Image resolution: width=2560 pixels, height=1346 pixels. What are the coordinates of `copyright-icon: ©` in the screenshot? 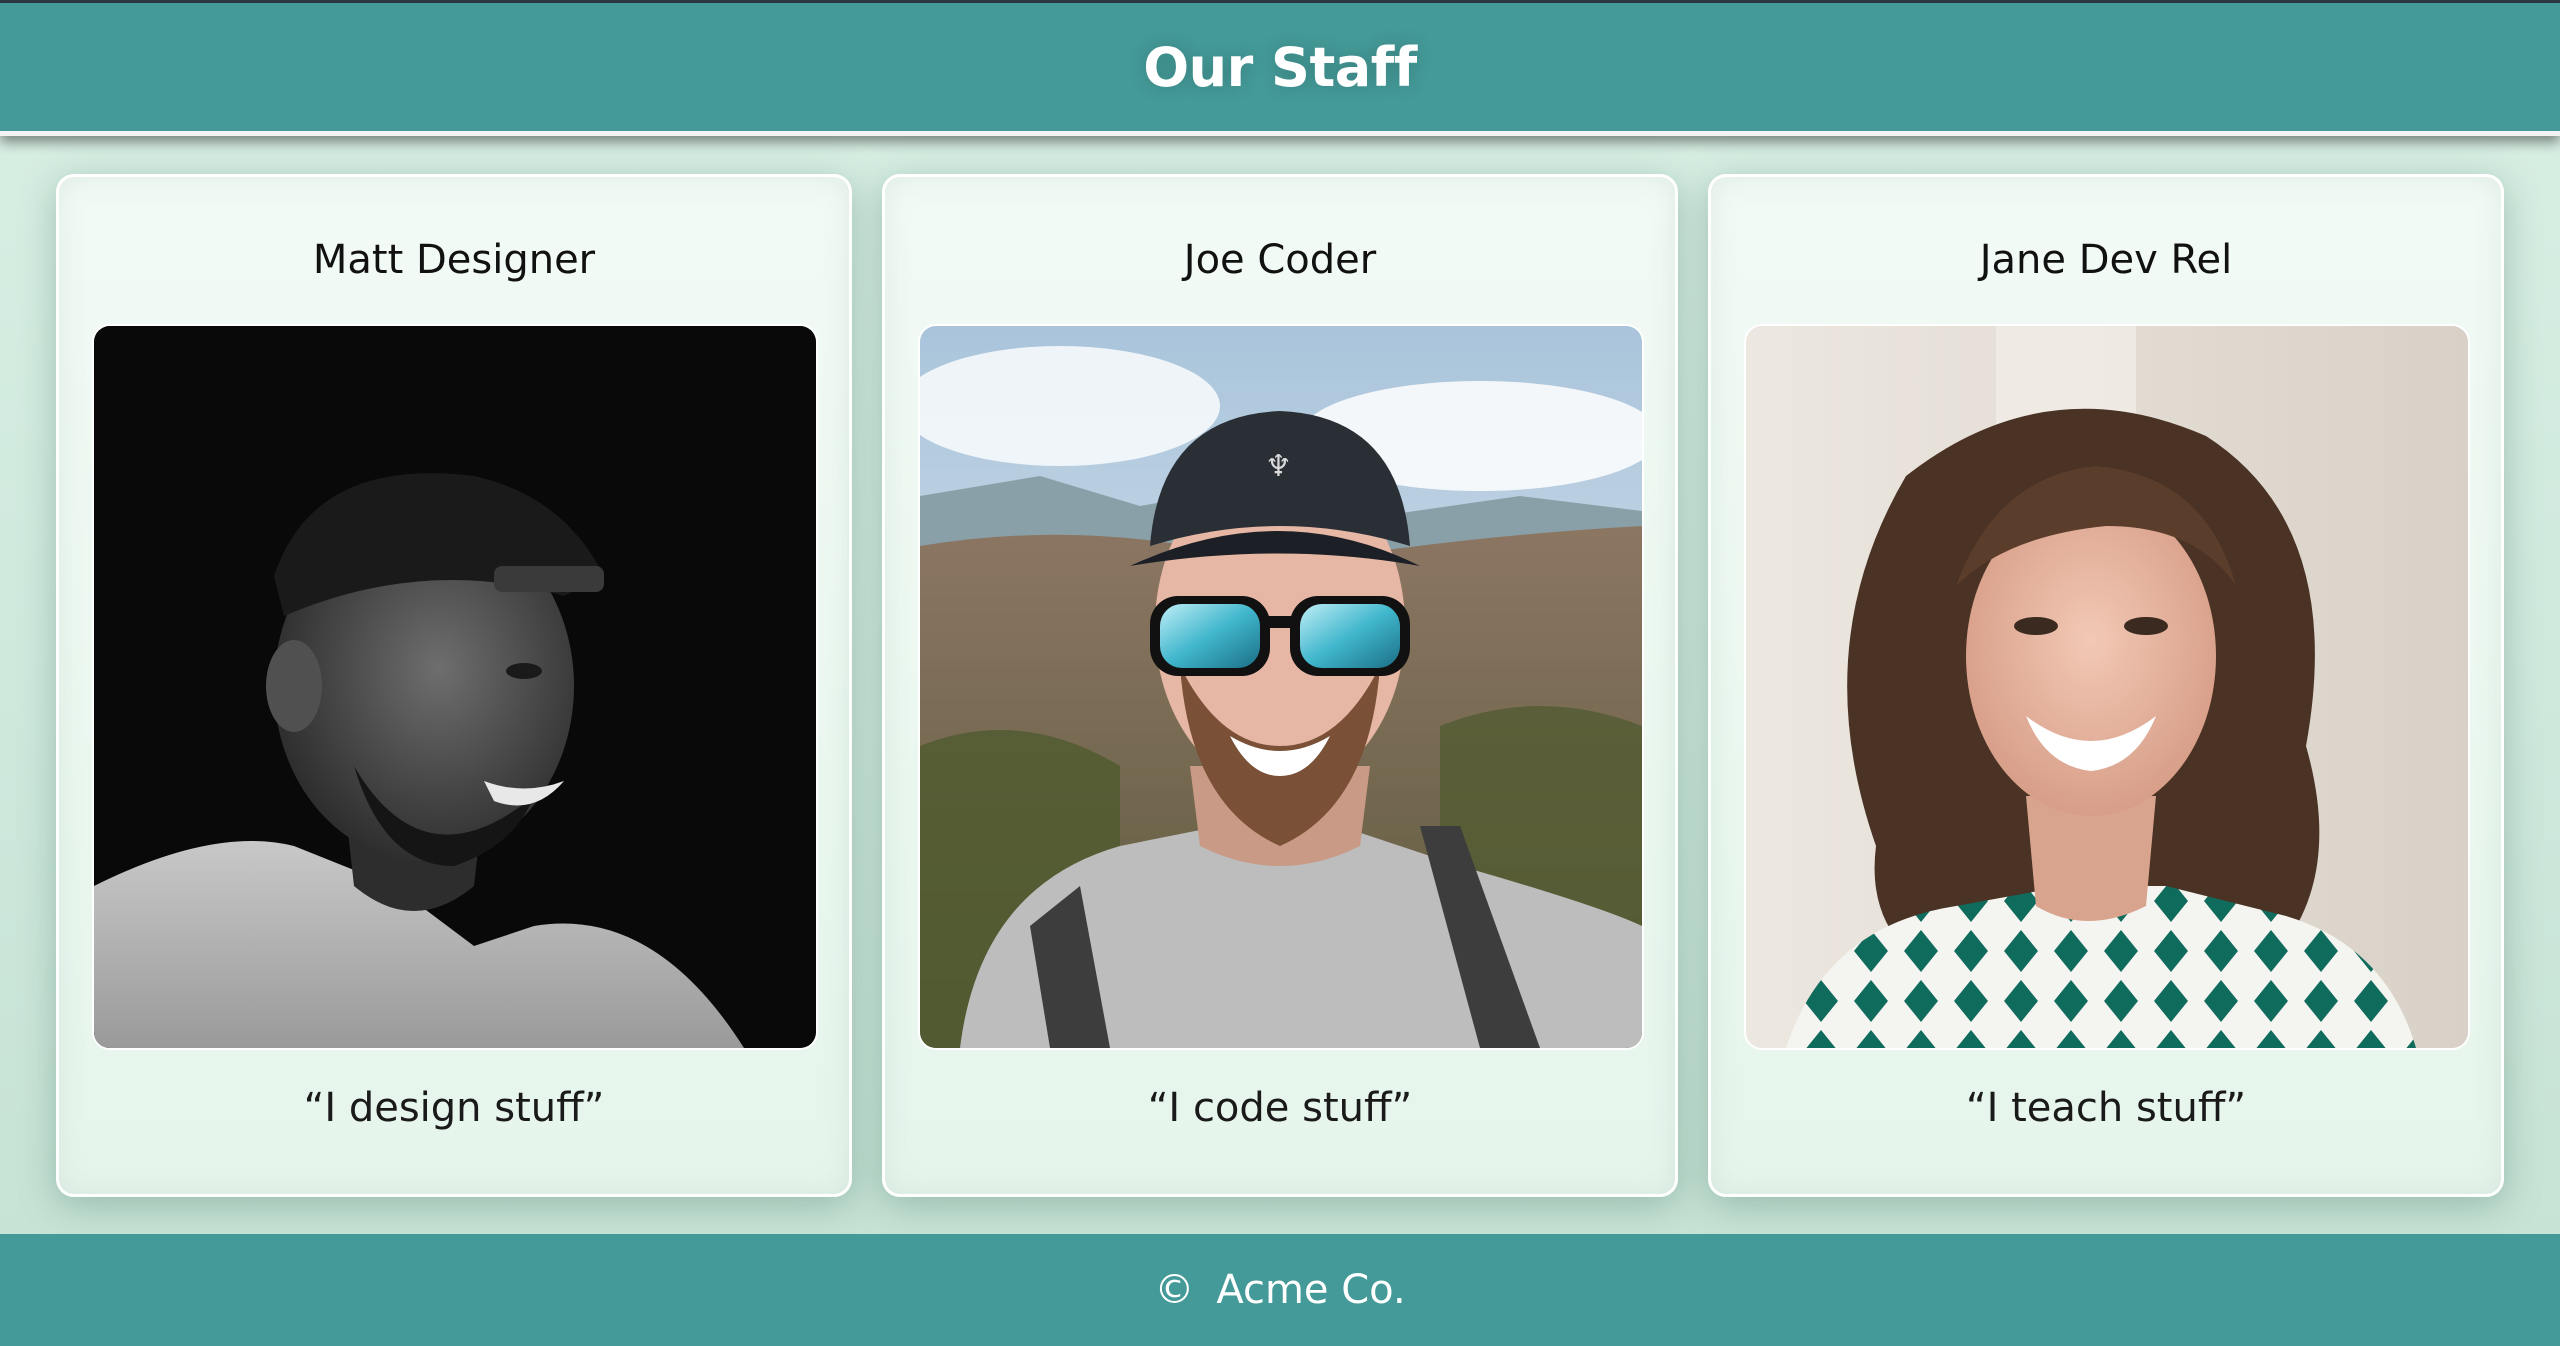 It's located at (1174, 1290).